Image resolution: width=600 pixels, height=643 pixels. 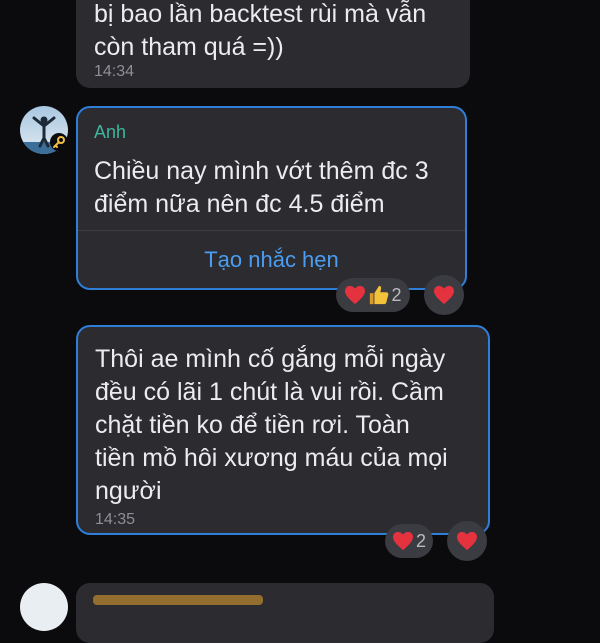 What do you see at coordinates (114, 71) in the screenshot?
I see `message-time: 14:34` at bounding box center [114, 71].